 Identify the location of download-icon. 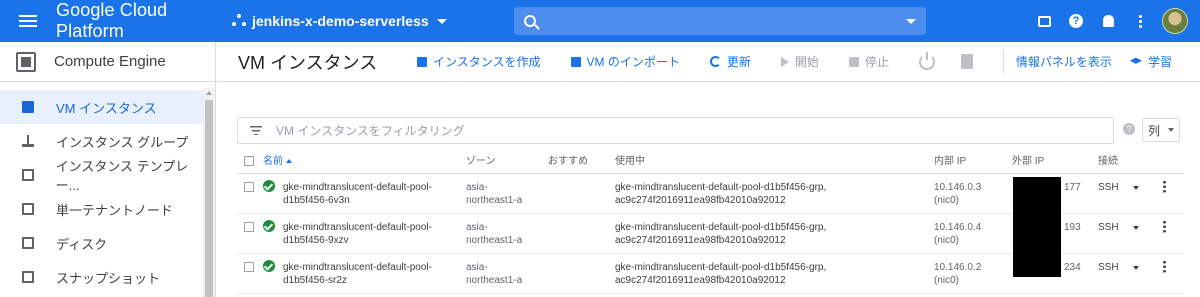
(575, 61).